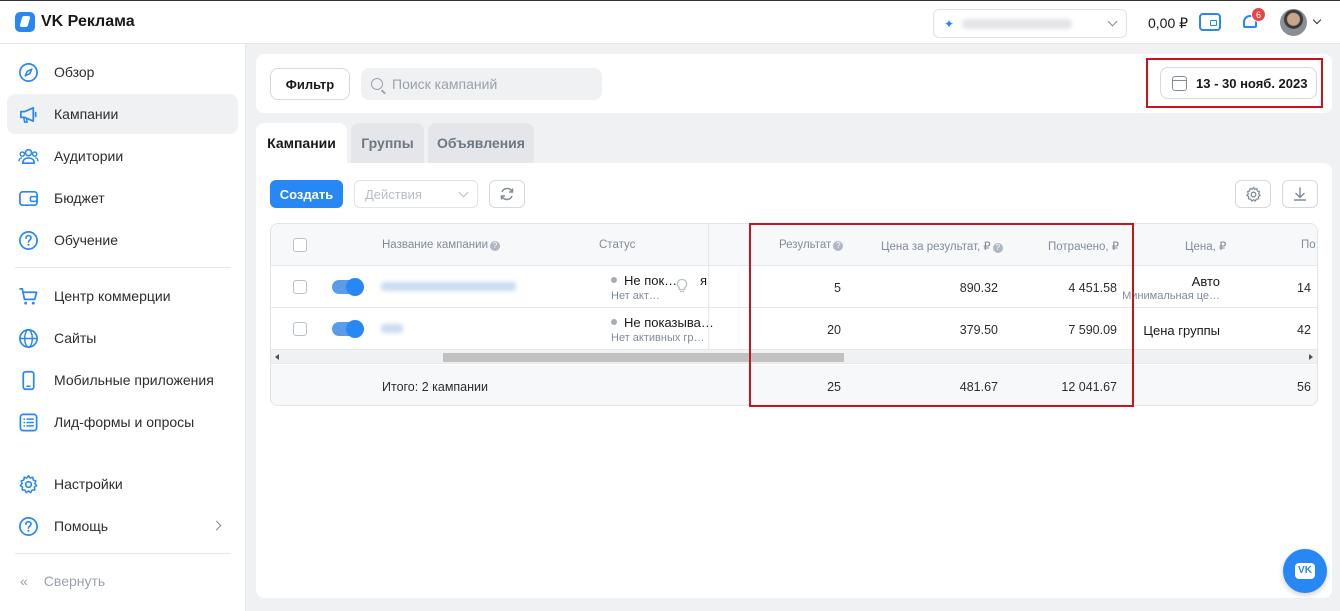 Image resolution: width=1340 pixels, height=611 pixels. What do you see at coordinates (1311, 357) in the screenshot?
I see `scroll-right-arrow-icon` at bounding box center [1311, 357].